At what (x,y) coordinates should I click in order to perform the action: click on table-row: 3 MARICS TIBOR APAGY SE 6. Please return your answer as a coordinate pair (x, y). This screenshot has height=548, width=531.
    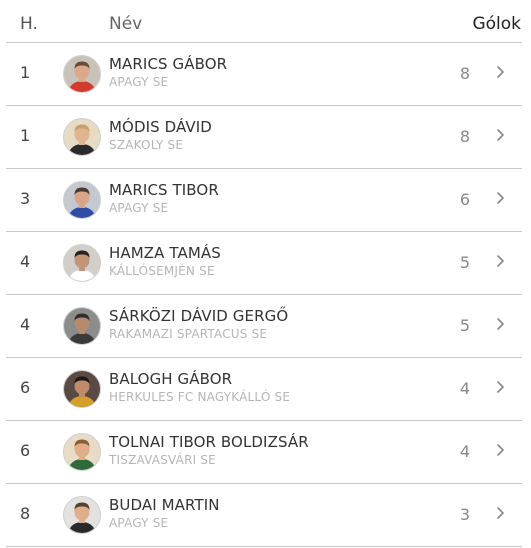
    Looking at the image, I should click on (264, 200).